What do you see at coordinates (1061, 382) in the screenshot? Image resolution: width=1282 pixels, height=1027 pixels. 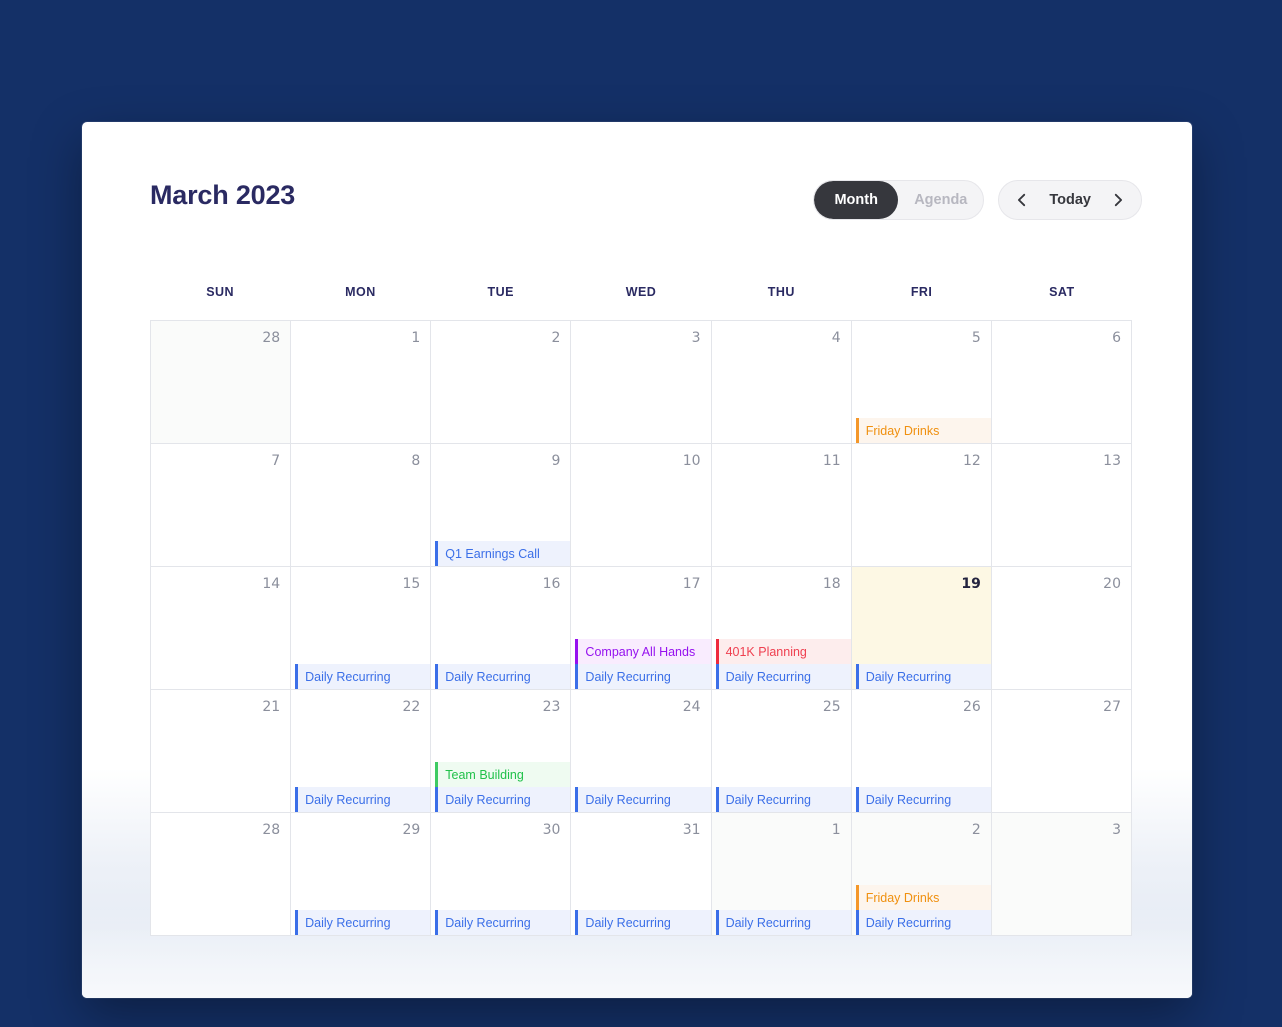 I see `day-cell: 6` at bounding box center [1061, 382].